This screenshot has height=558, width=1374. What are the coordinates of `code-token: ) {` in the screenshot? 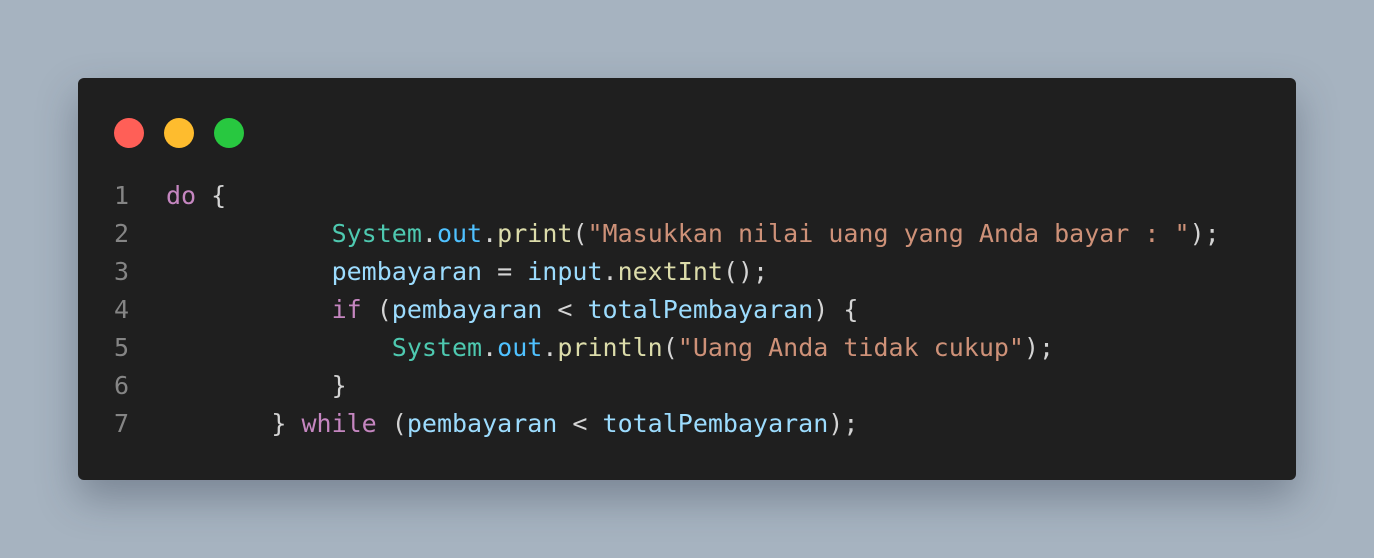 It's located at (836, 309).